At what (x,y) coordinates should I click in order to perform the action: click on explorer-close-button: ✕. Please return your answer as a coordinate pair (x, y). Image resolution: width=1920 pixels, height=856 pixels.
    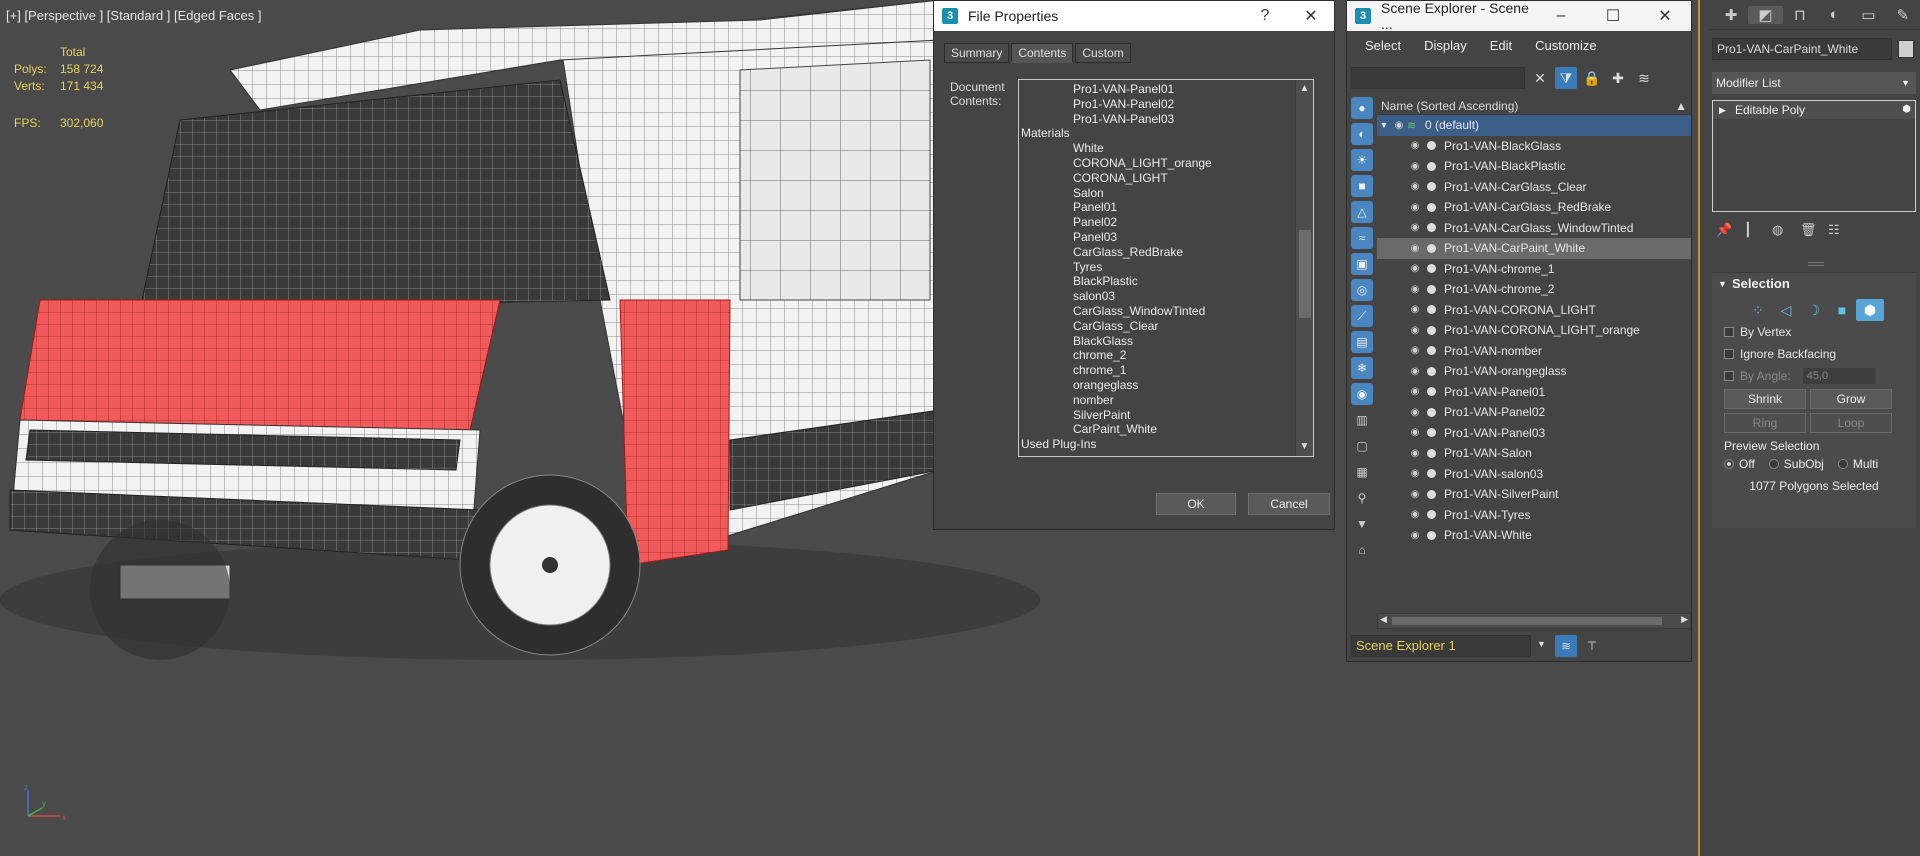
    Looking at the image, I should click on (1665, 16).